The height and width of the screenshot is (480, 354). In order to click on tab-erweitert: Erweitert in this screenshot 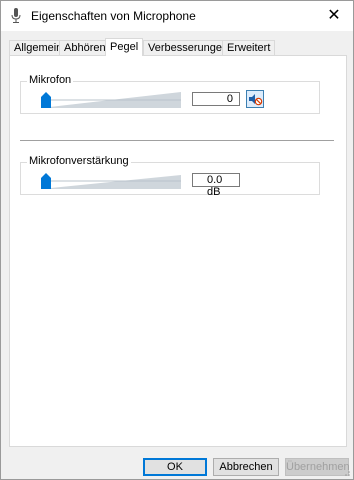, I will do `click(249, 47)`.